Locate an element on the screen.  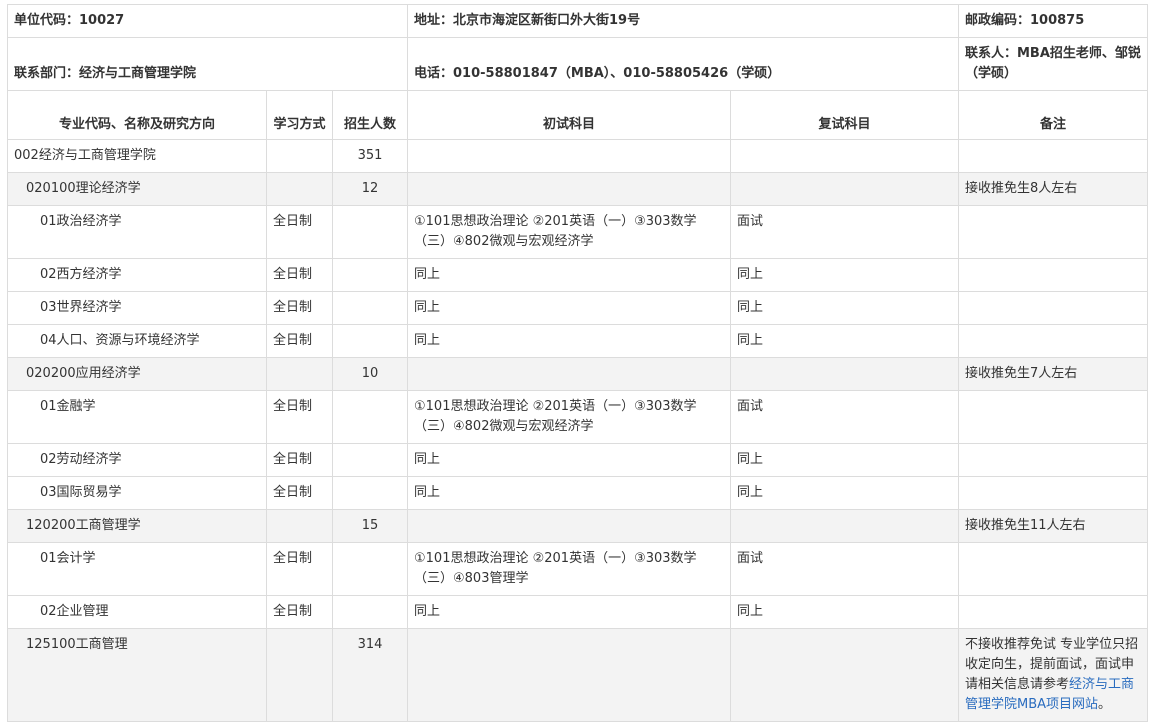
col-header-note: 备注 is located at coordinates (1053, 115).